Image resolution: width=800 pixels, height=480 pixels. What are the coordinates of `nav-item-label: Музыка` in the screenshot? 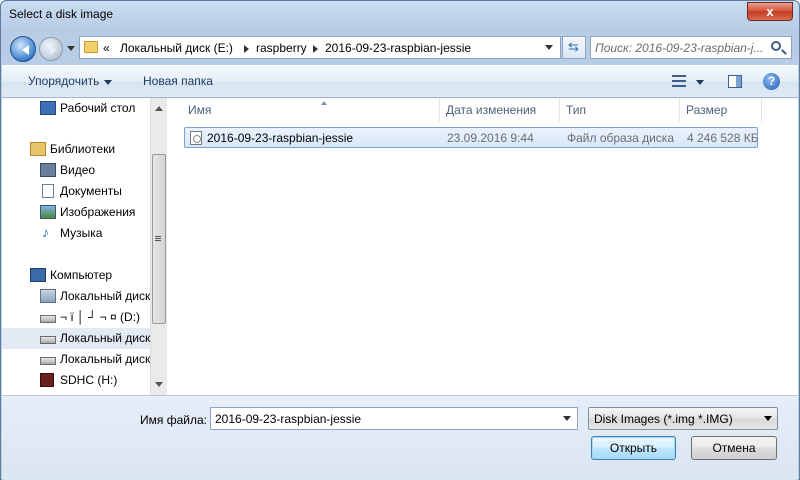 It's located at (81, 233).